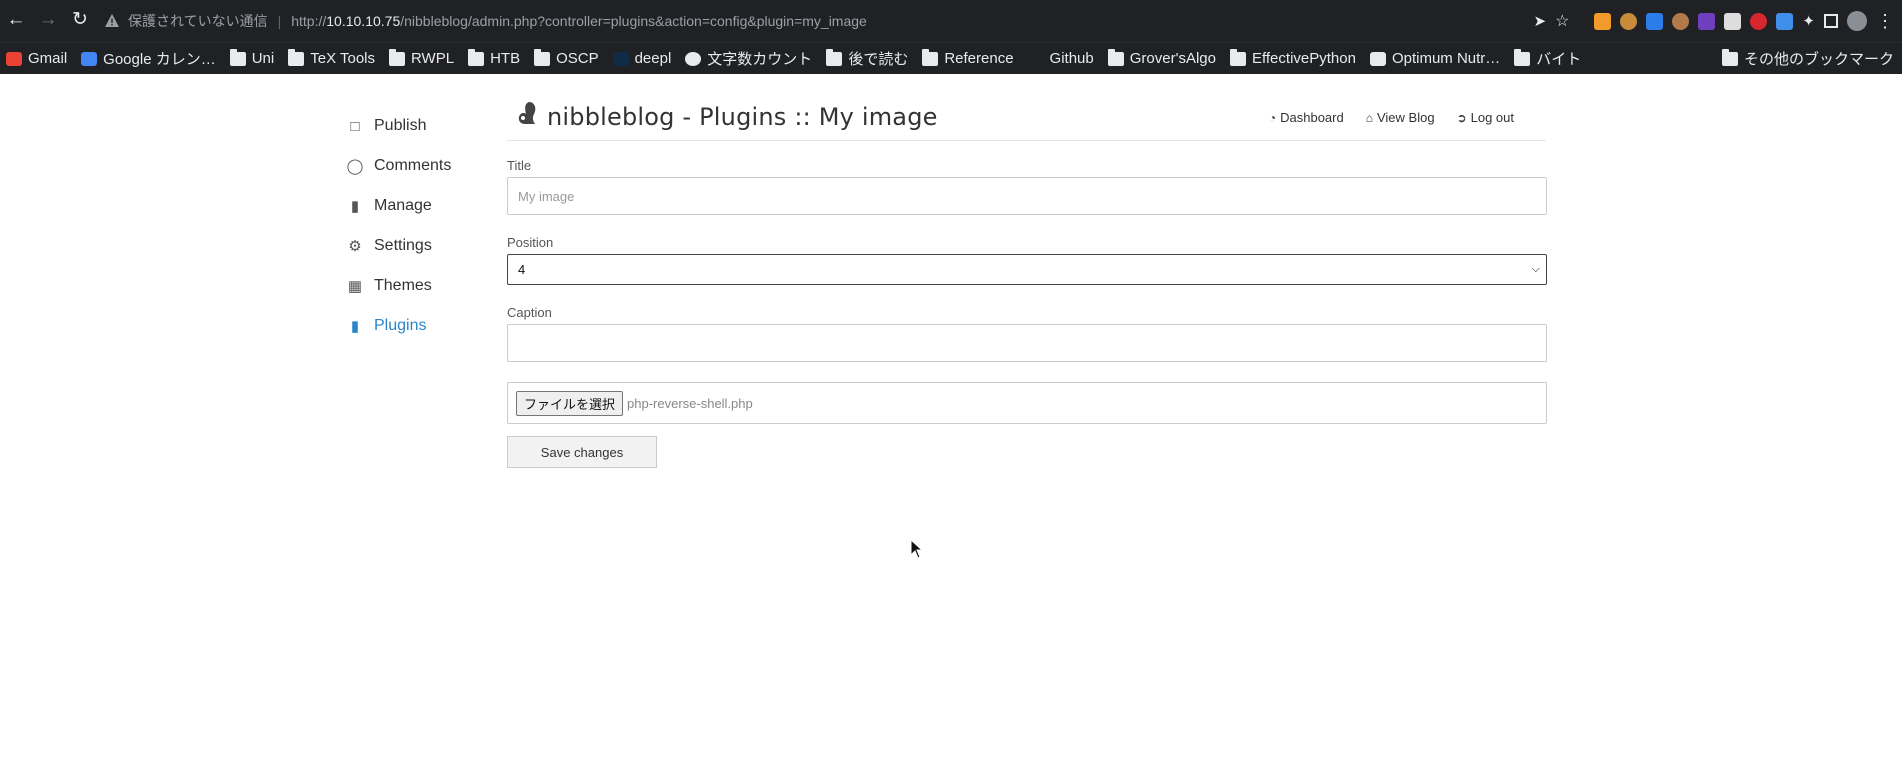 Image resolution: width=1902 pixels, height=768 pixels. What do you see at coordinates (878, 59) in the screenshot?
I see `bookmark-label: 後で読む` at bounding box center [878, 59].